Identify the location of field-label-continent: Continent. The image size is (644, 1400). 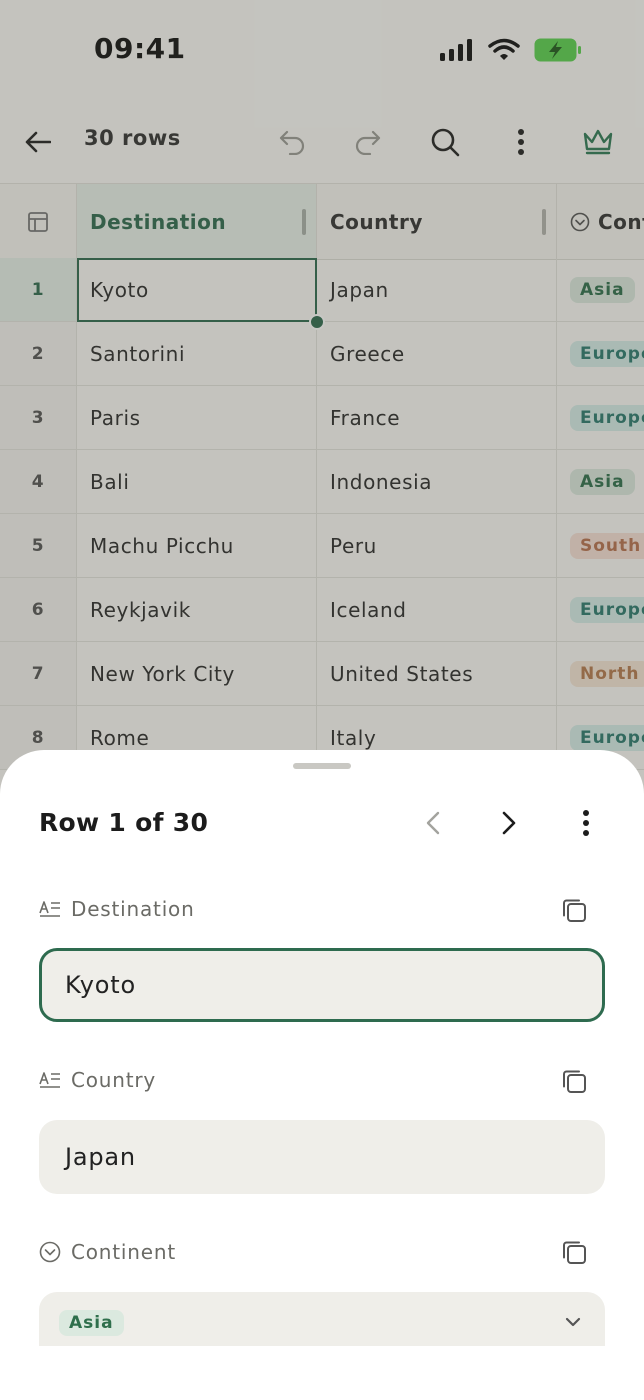
(107, 1252).